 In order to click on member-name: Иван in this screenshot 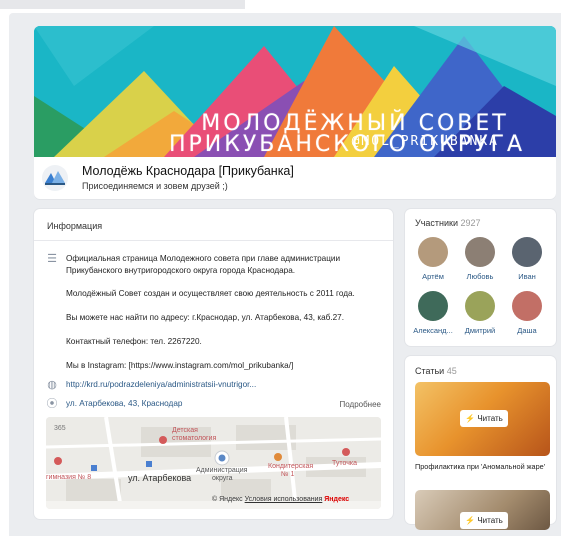, I will do `click(527, 276)`.